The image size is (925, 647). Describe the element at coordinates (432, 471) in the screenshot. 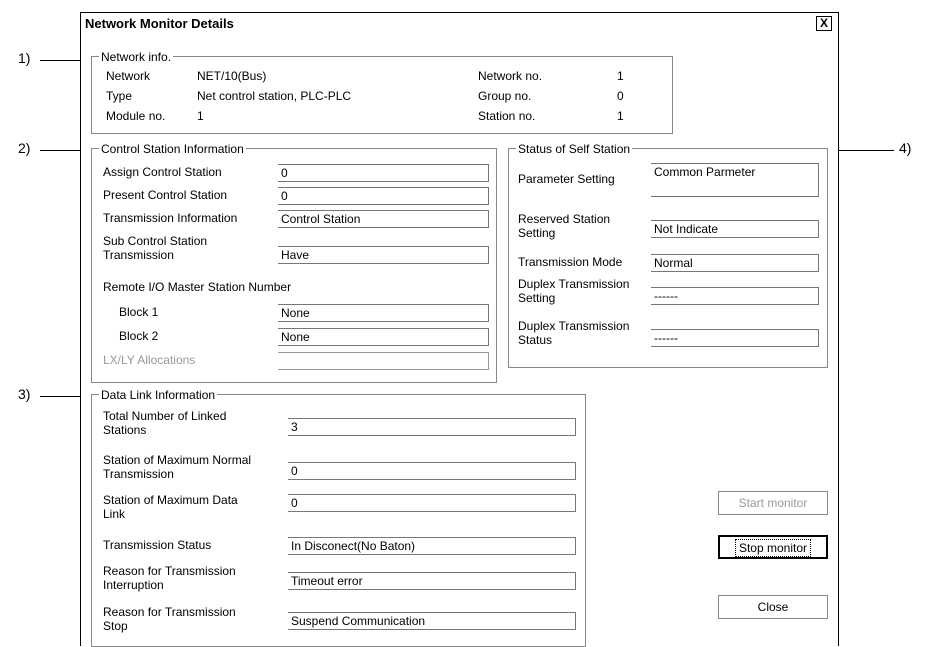

I see `max-normal-field: 0` at that location.